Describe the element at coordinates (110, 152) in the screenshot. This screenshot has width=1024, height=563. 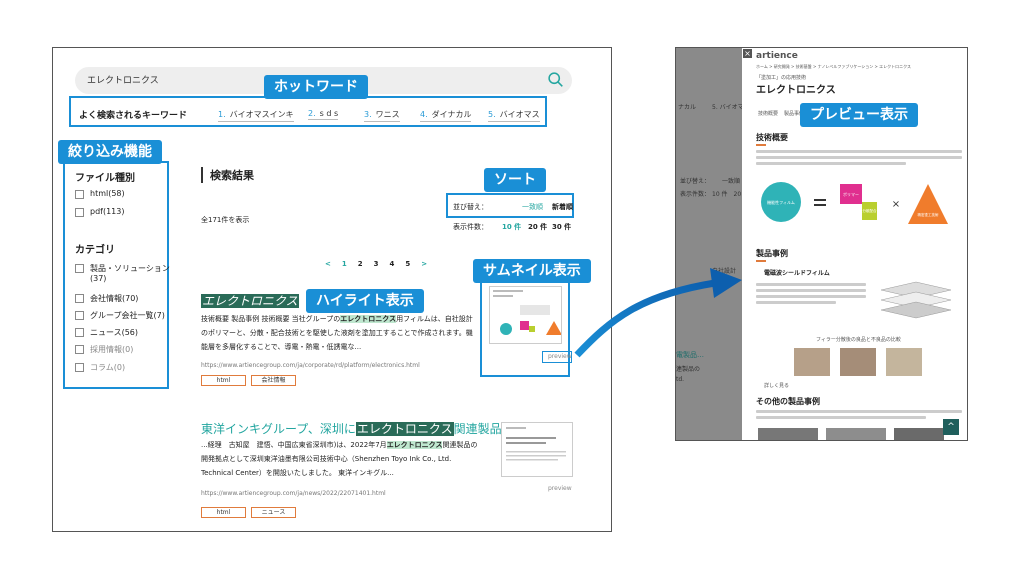
I see `callout-filter: 絞り込み機能` at that location.